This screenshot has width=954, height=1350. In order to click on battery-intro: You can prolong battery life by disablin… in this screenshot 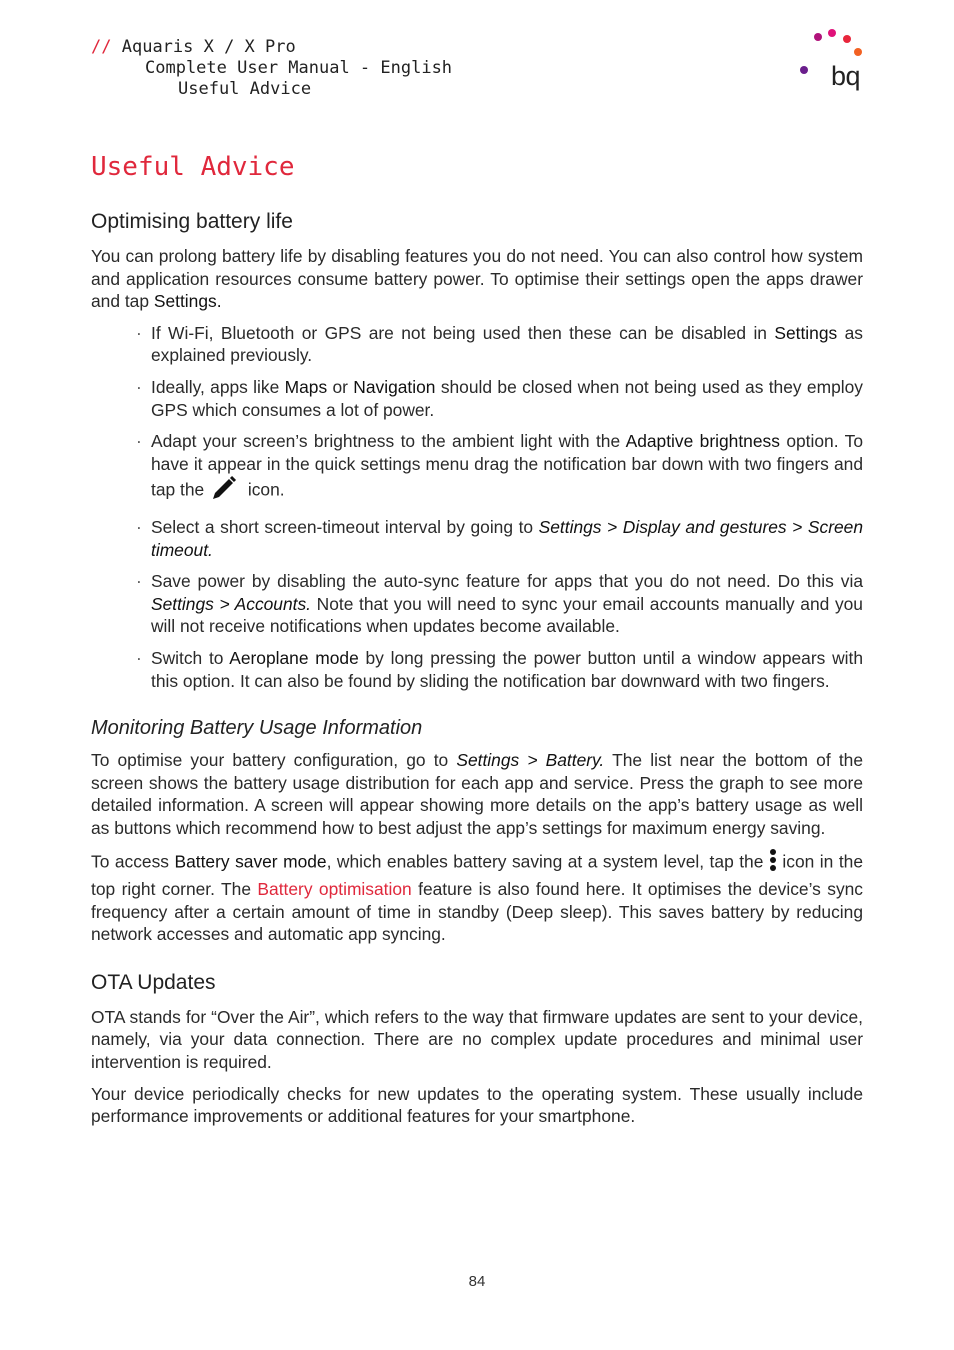, I will do `click(477, 279)`.